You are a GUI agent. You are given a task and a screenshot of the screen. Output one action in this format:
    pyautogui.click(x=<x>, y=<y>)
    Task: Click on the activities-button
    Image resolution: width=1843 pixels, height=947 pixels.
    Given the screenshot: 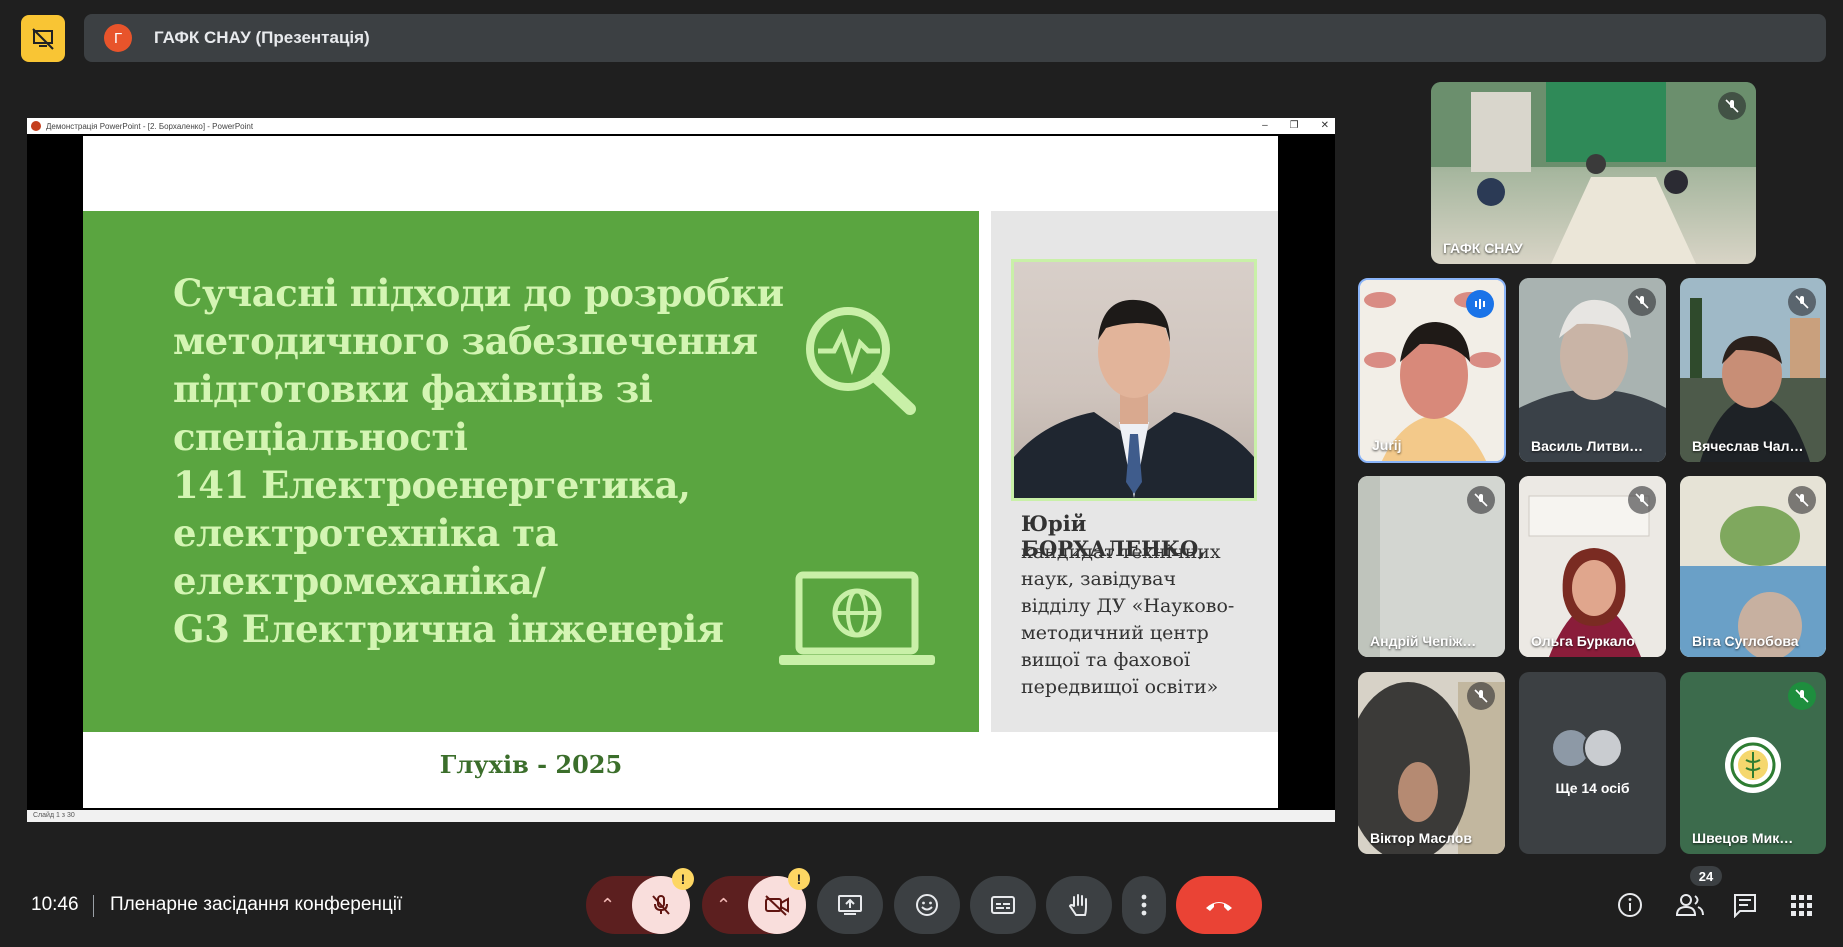 What is the action you would take?
    pyautogui.click(x=1801, y=905)
    